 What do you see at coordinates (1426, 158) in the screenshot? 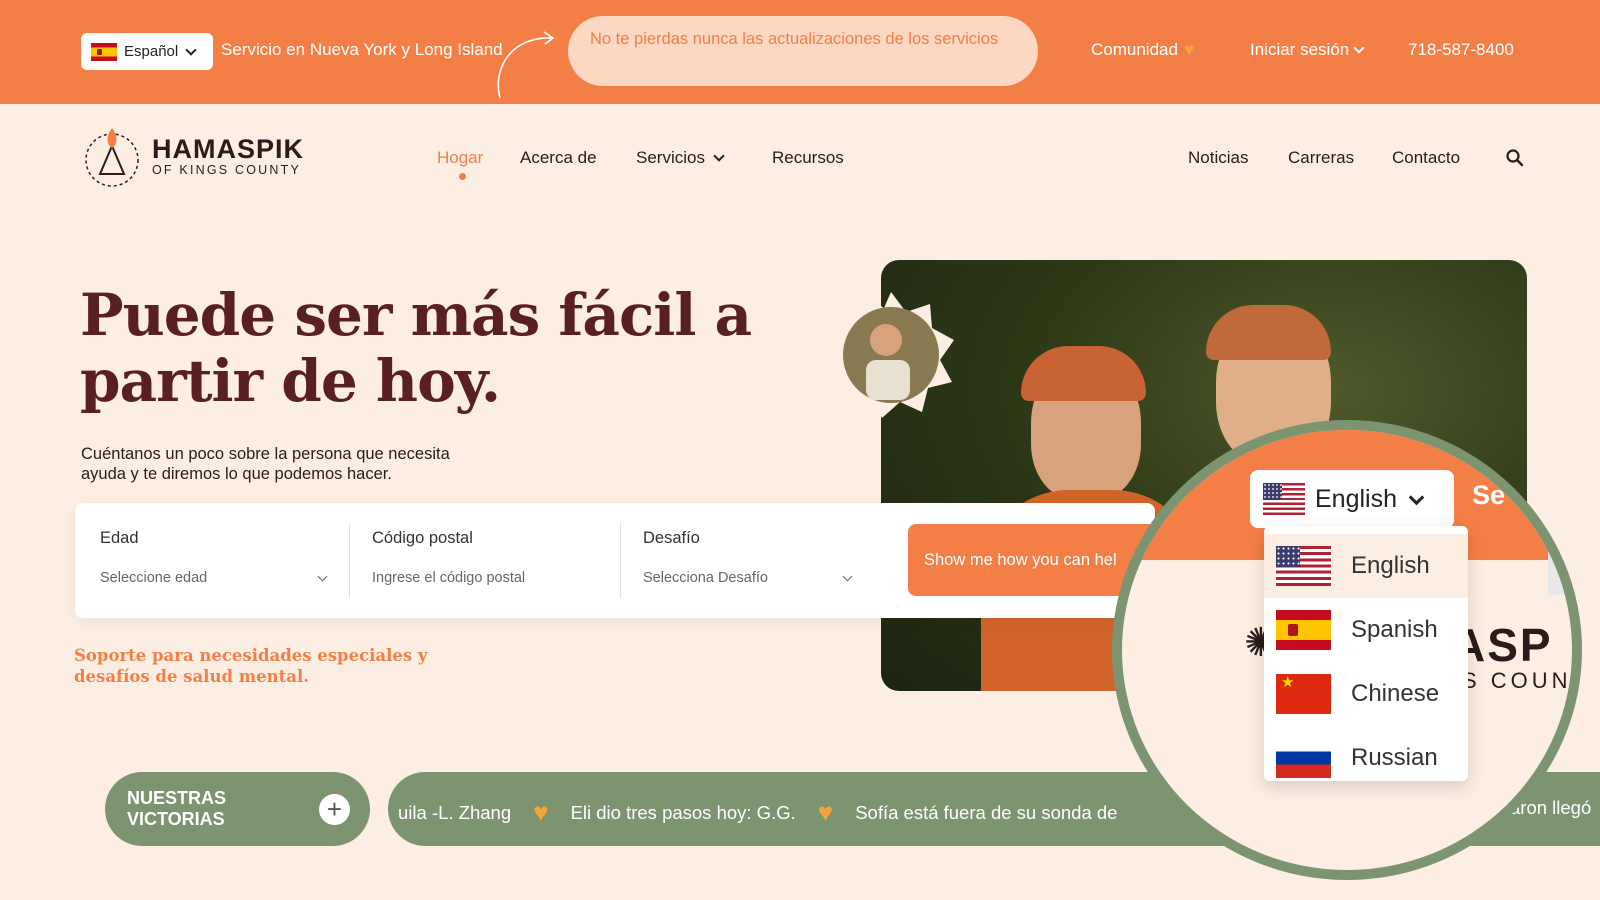
I see `nav-contact: Contacto` at bounding box center [1426, 158].